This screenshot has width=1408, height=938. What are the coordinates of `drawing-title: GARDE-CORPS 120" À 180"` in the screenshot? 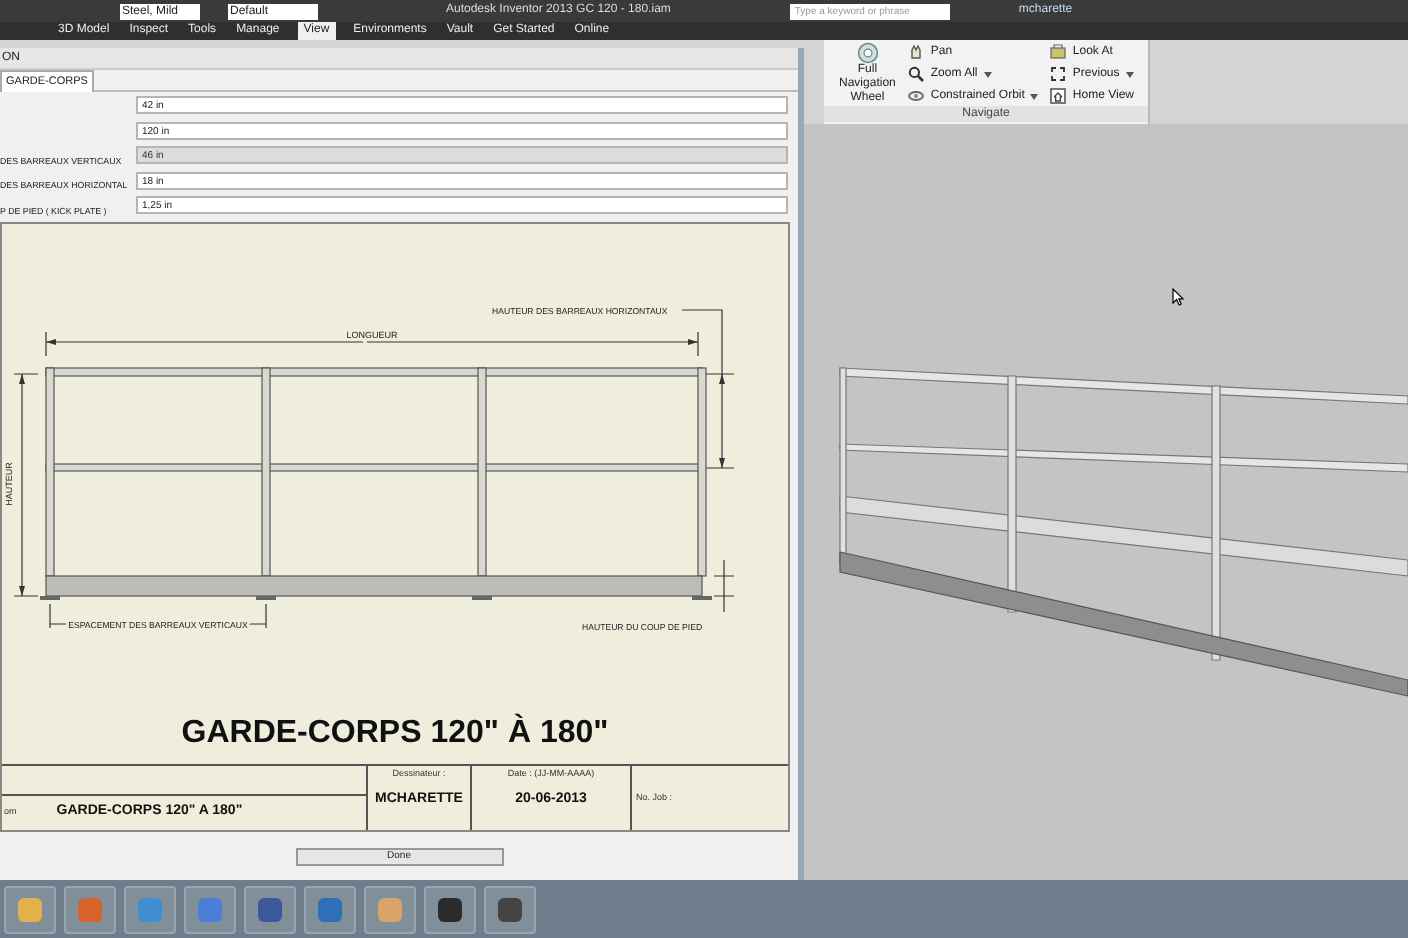 It's located at (395, 732).